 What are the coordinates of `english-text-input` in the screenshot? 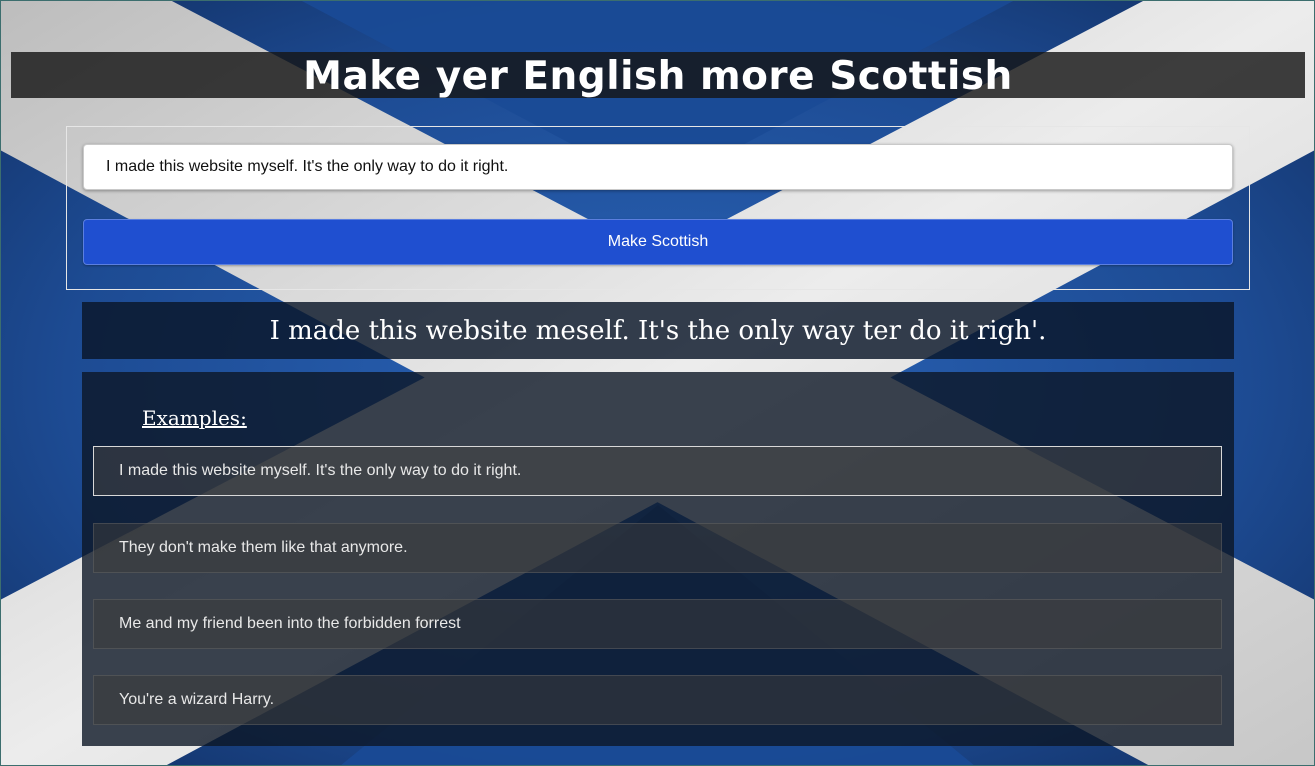 It's located at (658, 167).